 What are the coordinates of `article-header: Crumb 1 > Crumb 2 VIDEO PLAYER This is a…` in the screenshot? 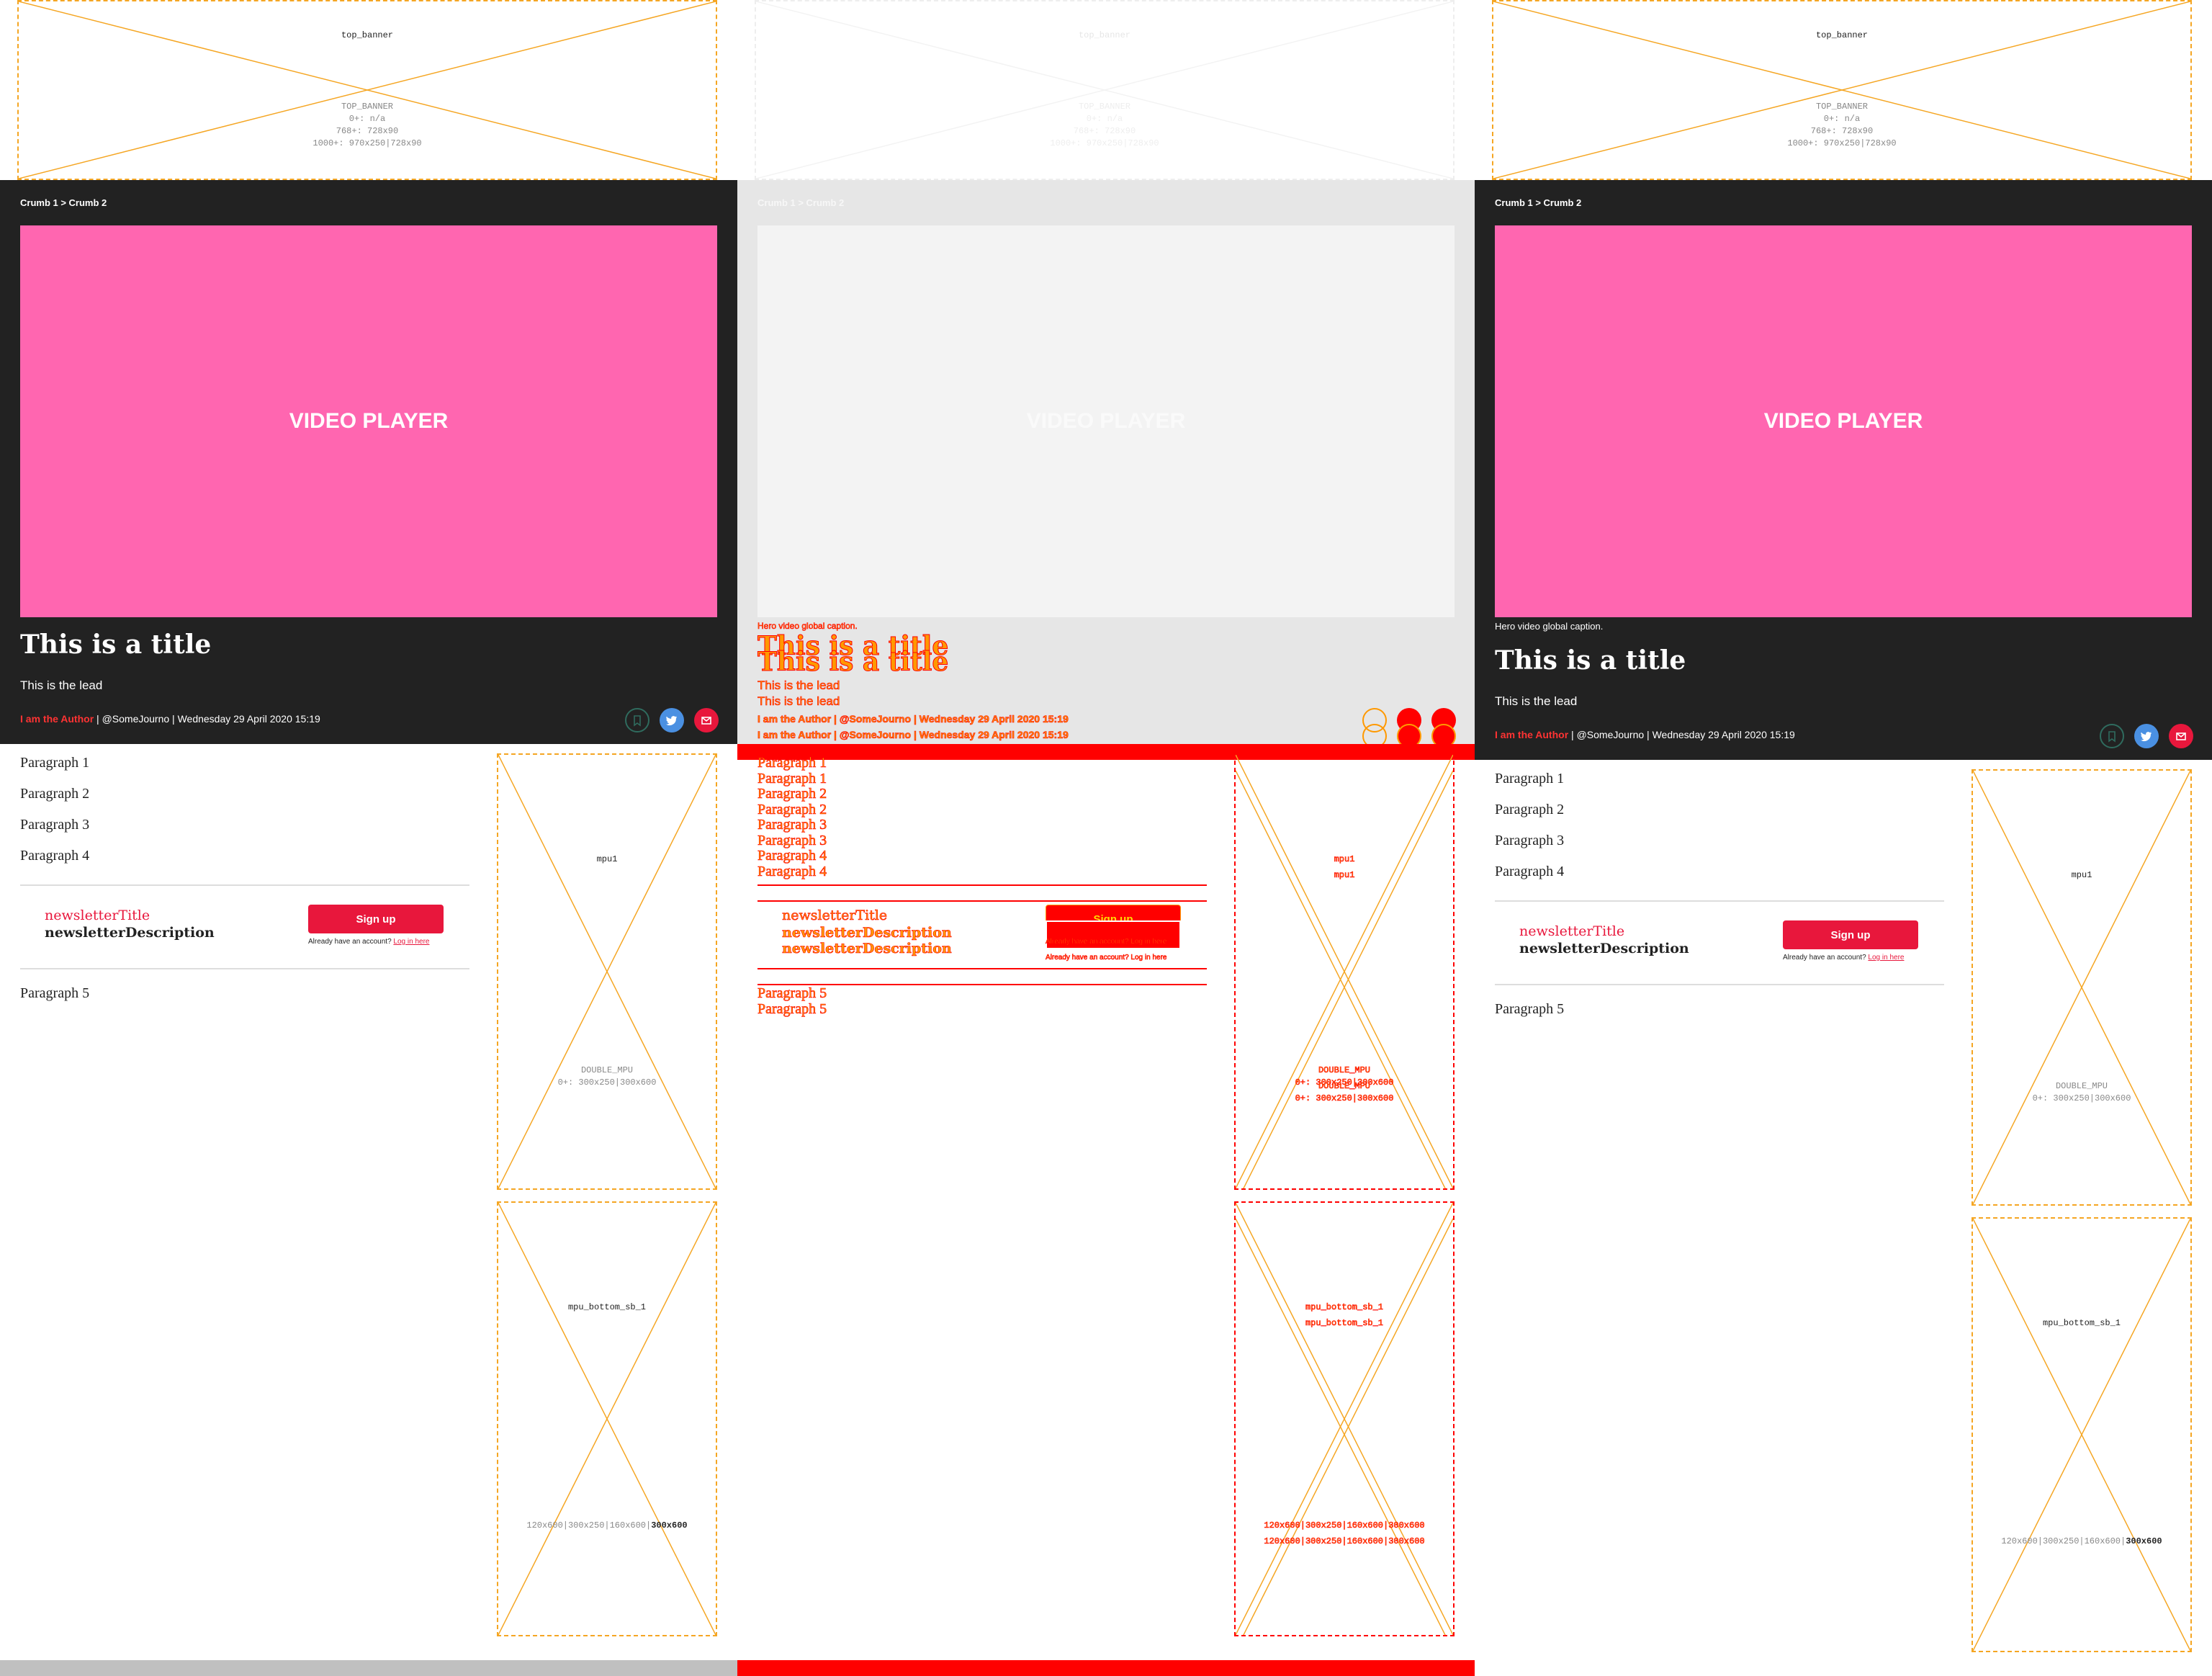 It's located at (369, 462).